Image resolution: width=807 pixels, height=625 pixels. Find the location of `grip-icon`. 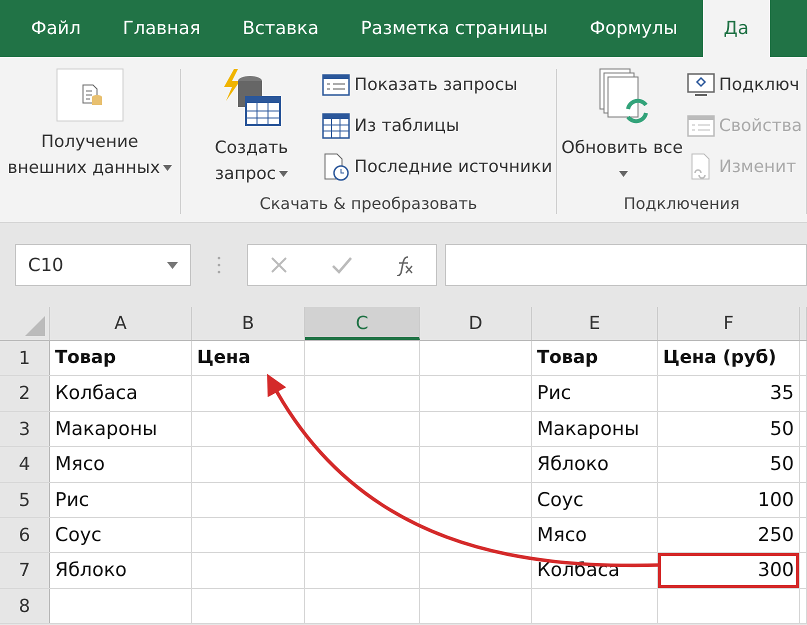

grip-icon is located at coordinates (219, 265).